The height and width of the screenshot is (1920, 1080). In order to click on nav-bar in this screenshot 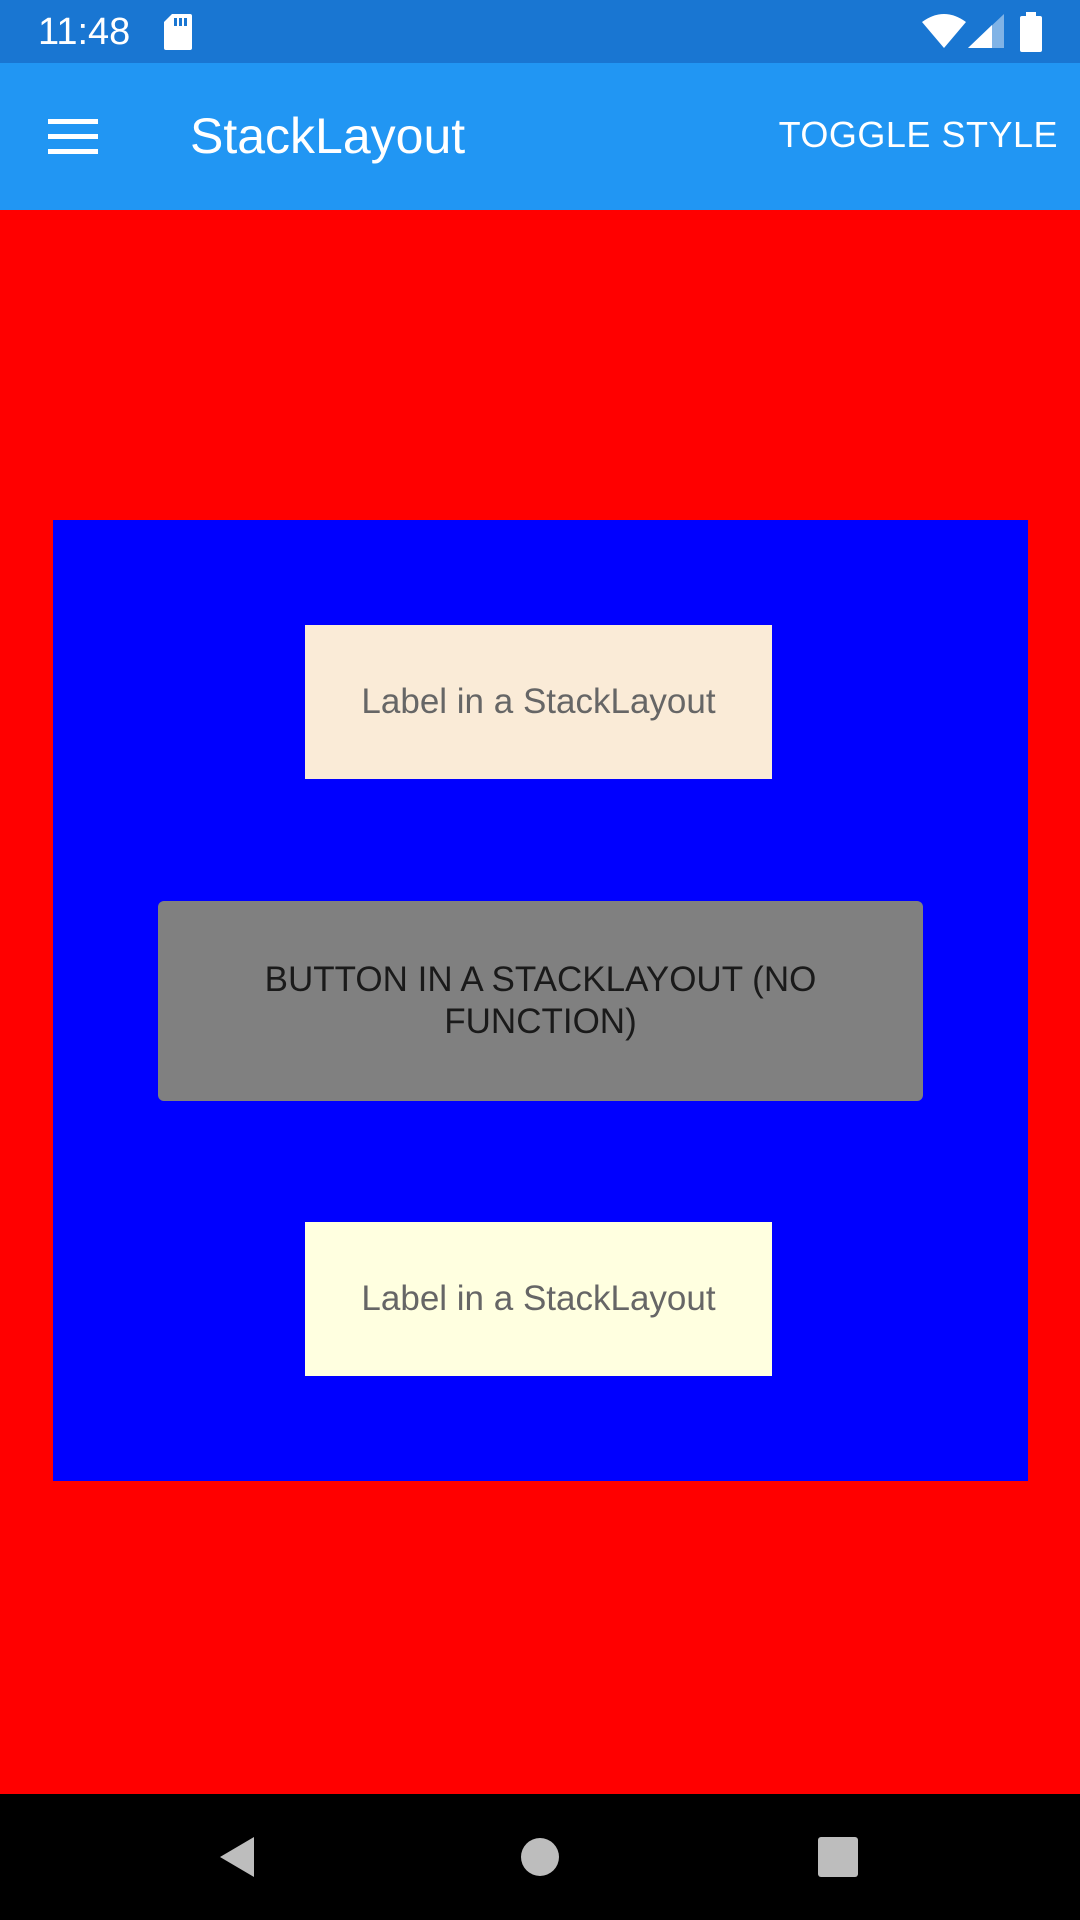, I will do `click(540, 1857)`.